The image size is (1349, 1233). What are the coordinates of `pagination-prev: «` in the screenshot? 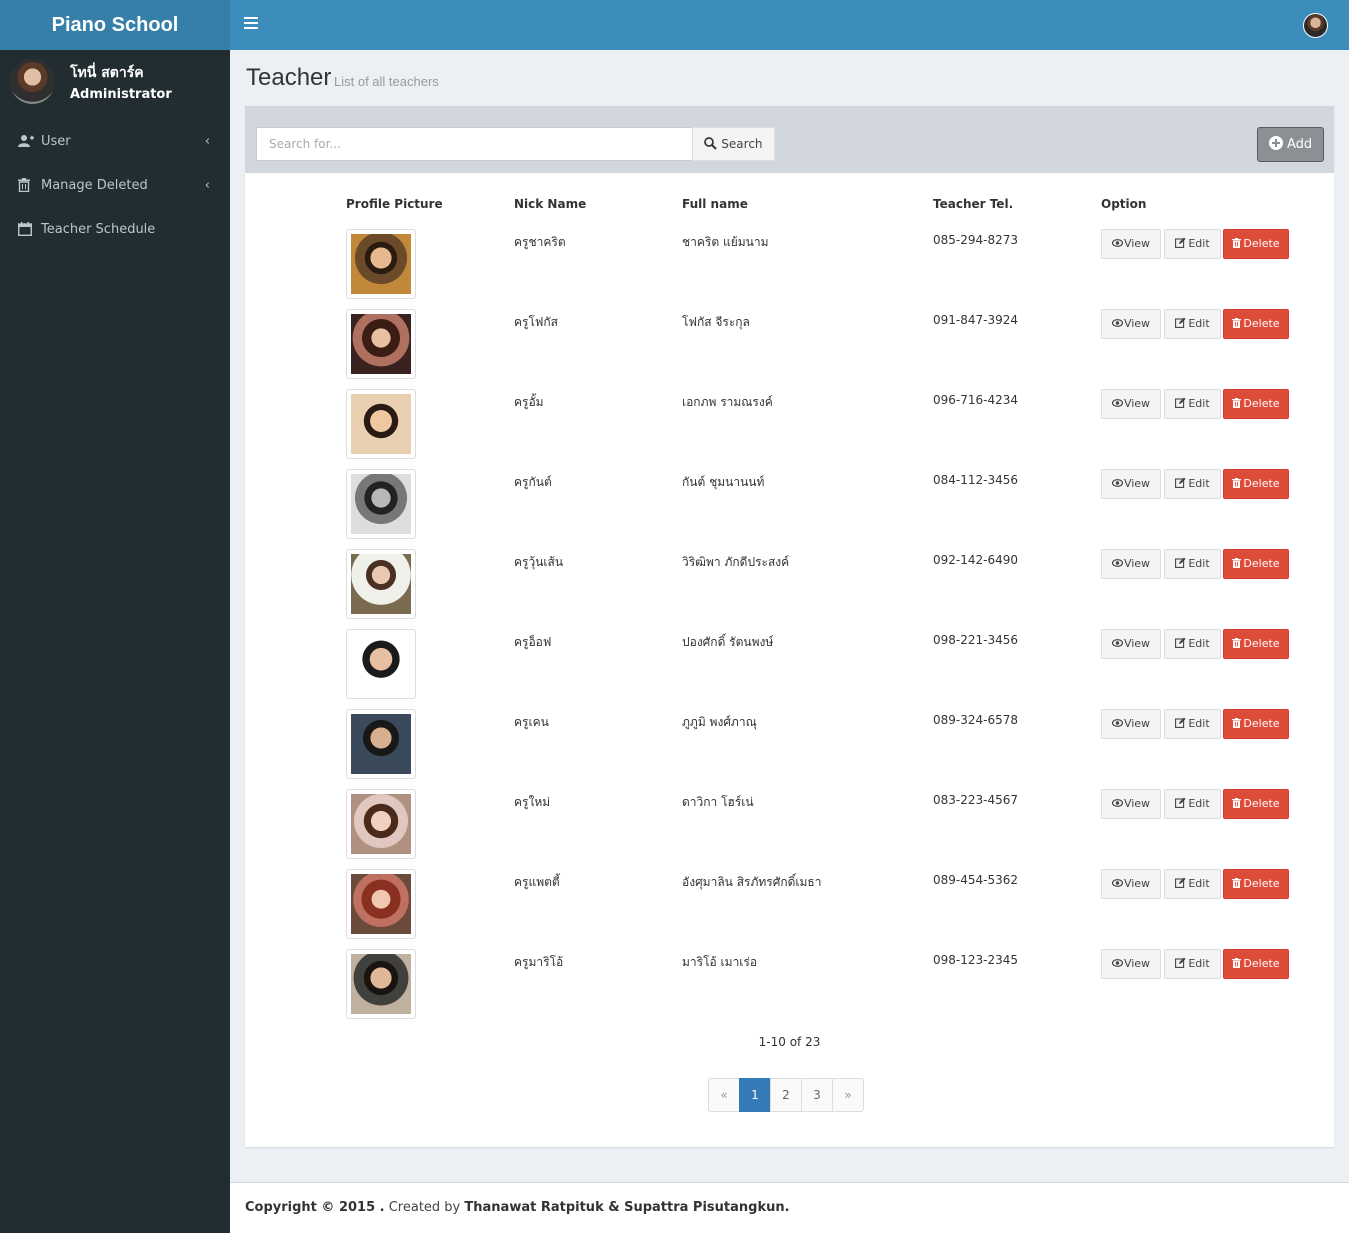 It's located at (724, 1095).